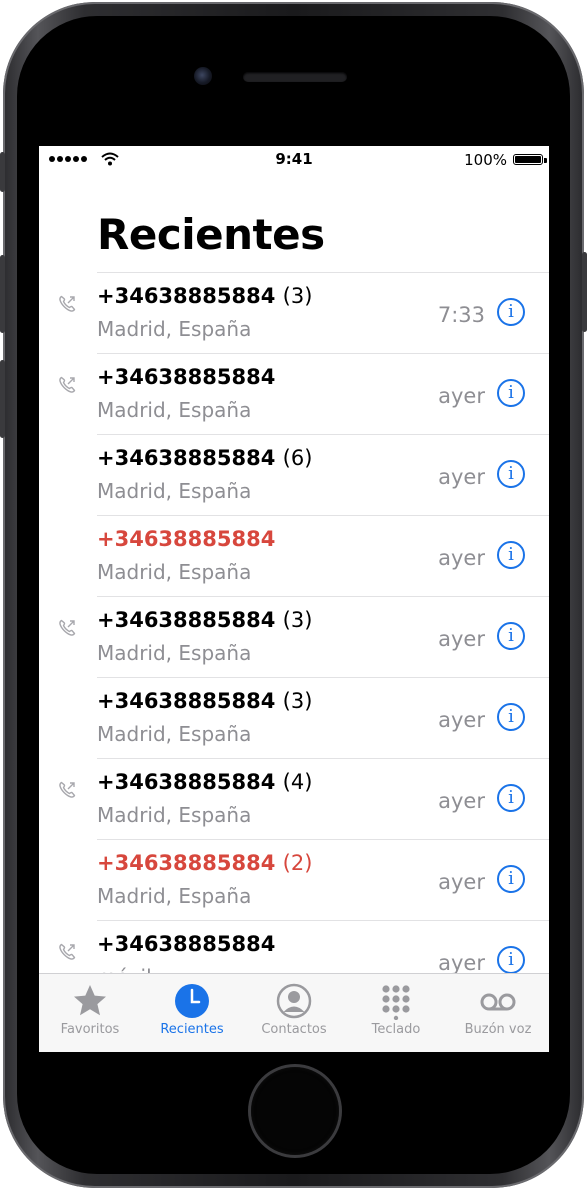  What do you see at coordinates (2, 399) in the screenshot?
I see `volume-down-button` at bounding box center [2, 399].